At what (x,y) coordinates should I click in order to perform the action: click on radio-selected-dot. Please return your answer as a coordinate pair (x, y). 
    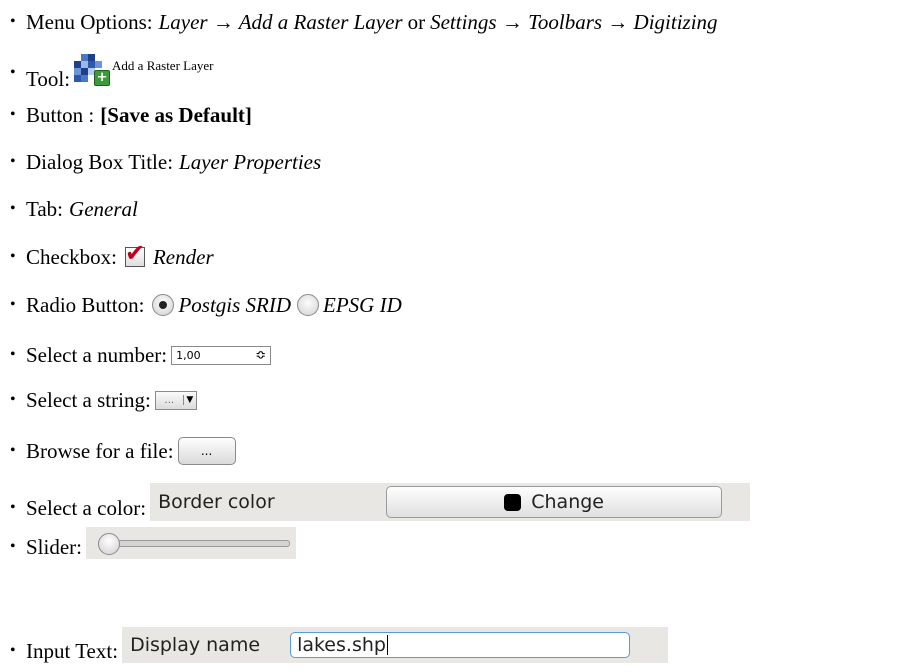
    Looking at the image, I should click on (163, 305).